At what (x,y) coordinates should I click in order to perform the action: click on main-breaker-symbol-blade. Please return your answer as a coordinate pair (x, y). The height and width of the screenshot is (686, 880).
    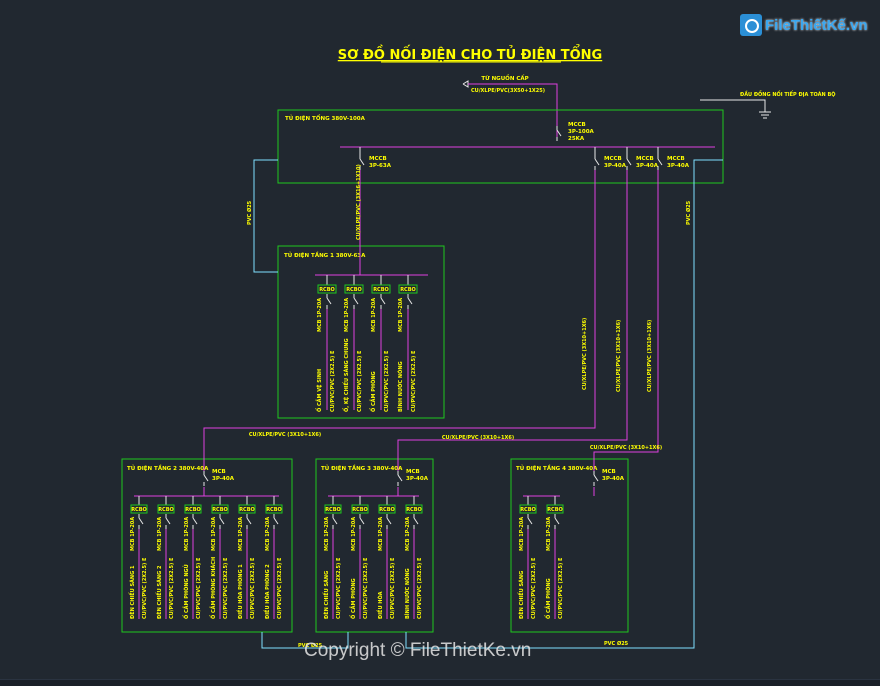
    Looking at the image, I should click on (559, 133).